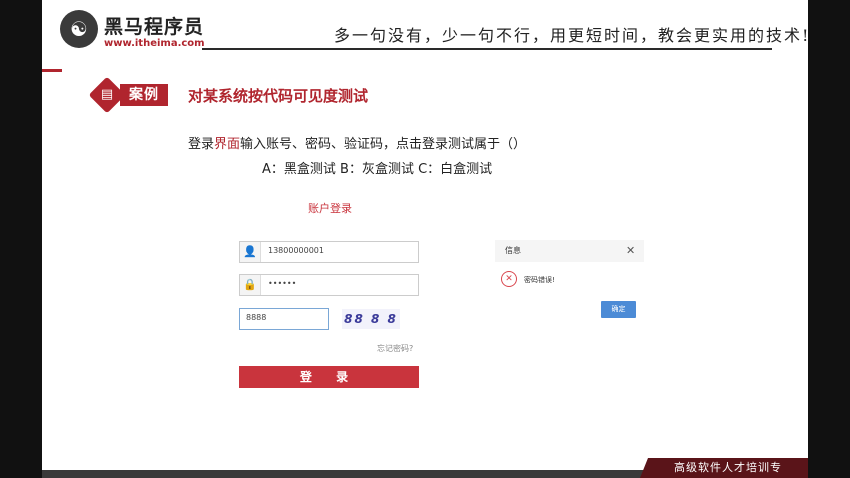 This screenshot has width=850, height=478. What do you see at coordinates (383, 144) in the screenshot?
I see `question-suffix: 输入账号、密码、验证码，点击登录测试属于（）` at bounding box center [383, 144].